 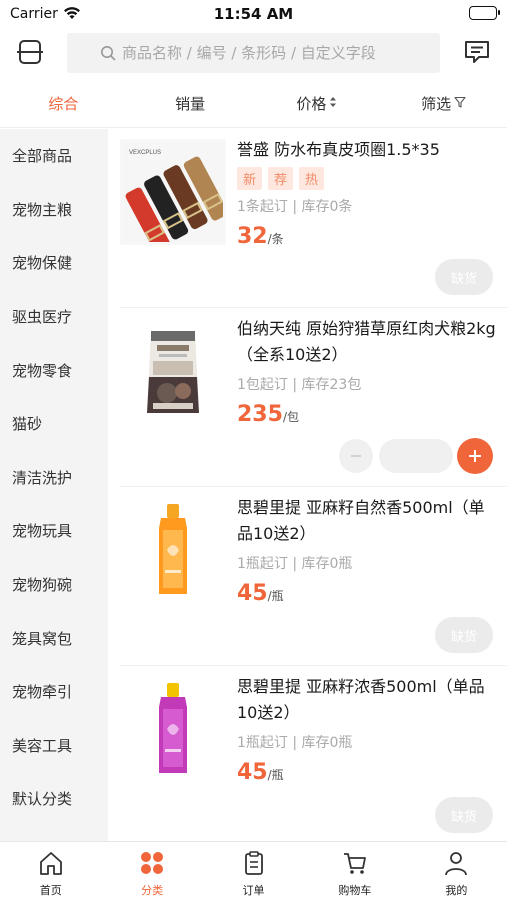 I want to click on message-icon, so click(x=477, y=54).